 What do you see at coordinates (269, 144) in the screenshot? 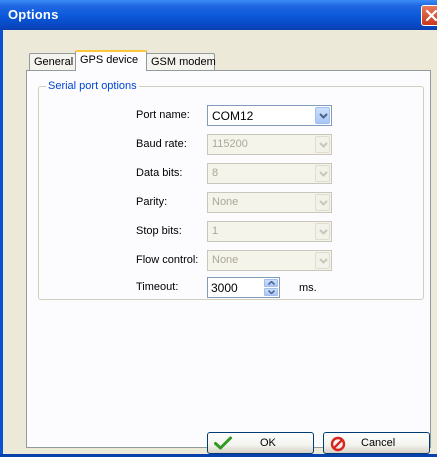
I see `baud-rate-combo: 115200` at bounding box center [269, 144].